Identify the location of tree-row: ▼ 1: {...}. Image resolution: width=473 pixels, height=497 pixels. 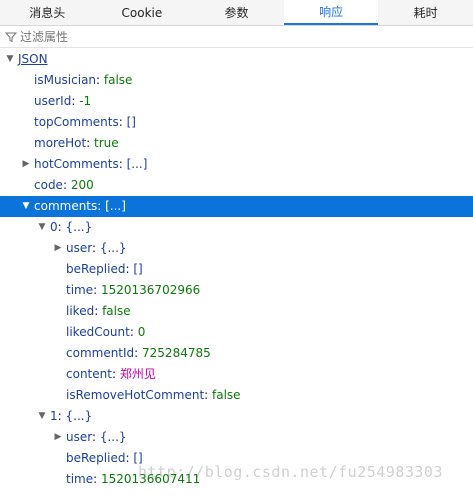
(236, 416).